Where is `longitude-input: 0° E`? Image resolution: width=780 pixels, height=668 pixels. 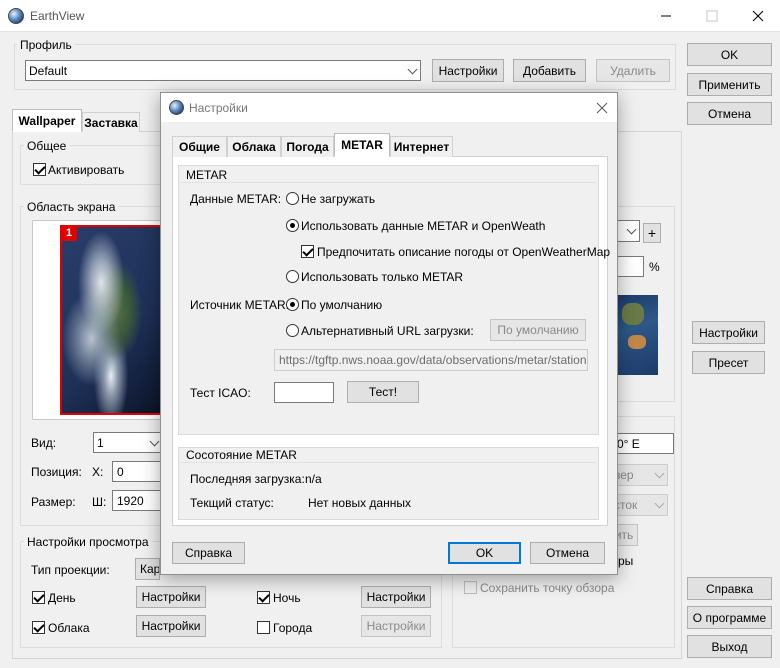
longitude-input: 0° E is located at coordinates (642, 443).